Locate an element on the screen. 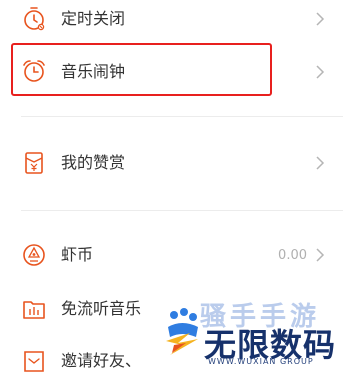  red-envelope-icon is located at coordinates (34, 163).